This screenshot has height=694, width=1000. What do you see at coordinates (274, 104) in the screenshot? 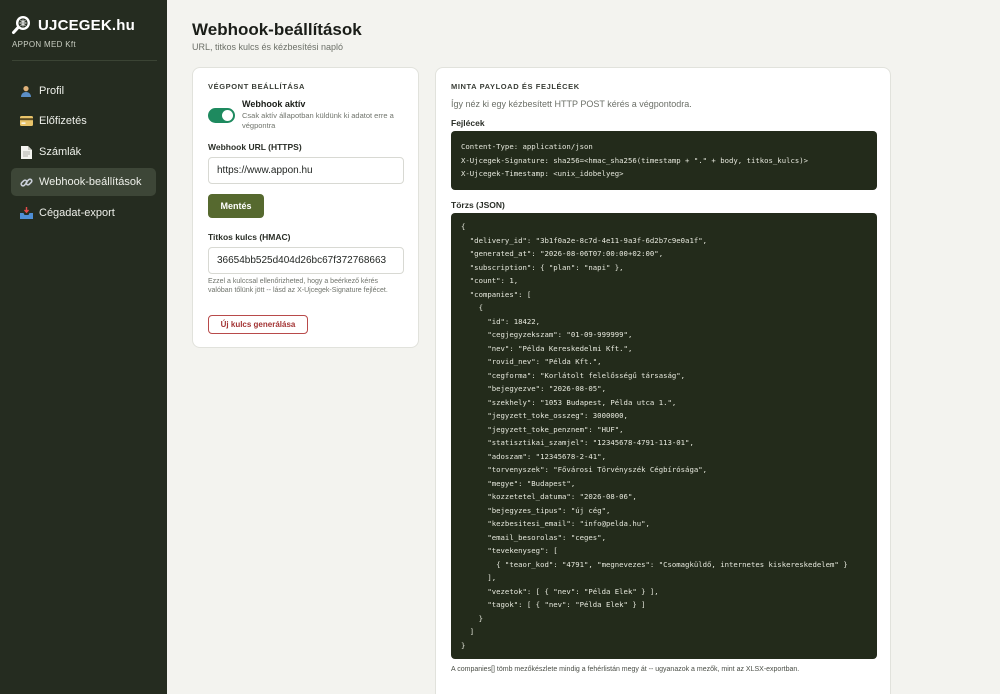
I see `toggle-title: Webhook aktív` at bounding box center [274, 104].